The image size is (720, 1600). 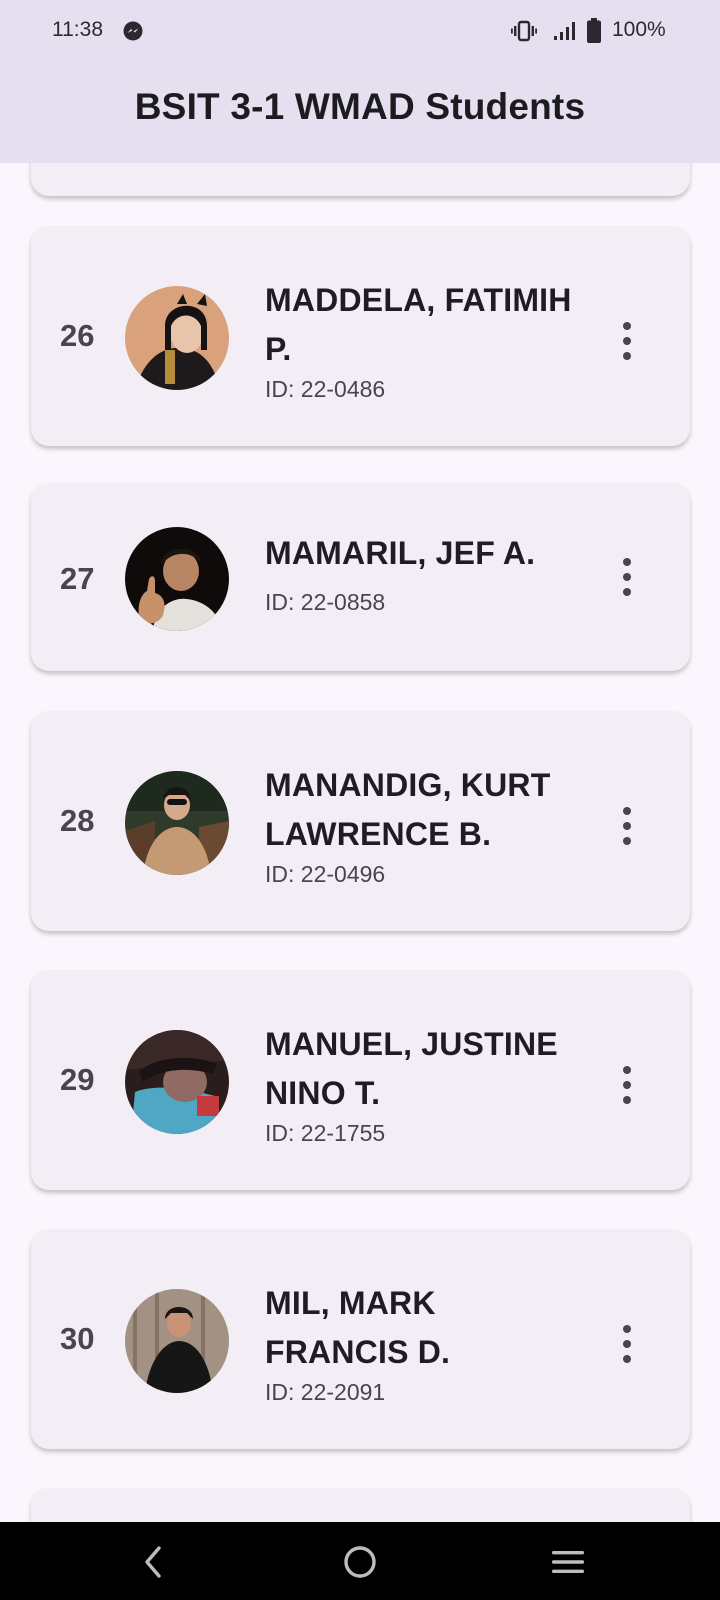 I want to click on student-name-line2: LAWRENCE B., so click(x=378, y=834).